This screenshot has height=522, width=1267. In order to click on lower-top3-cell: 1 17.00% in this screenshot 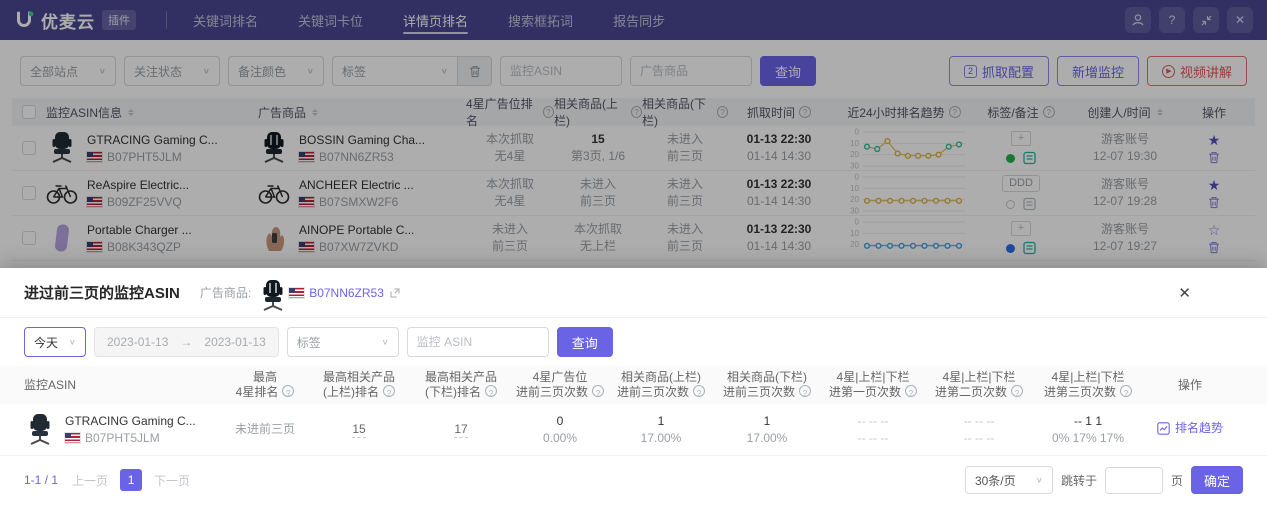, I will do `click(767, 429)`.